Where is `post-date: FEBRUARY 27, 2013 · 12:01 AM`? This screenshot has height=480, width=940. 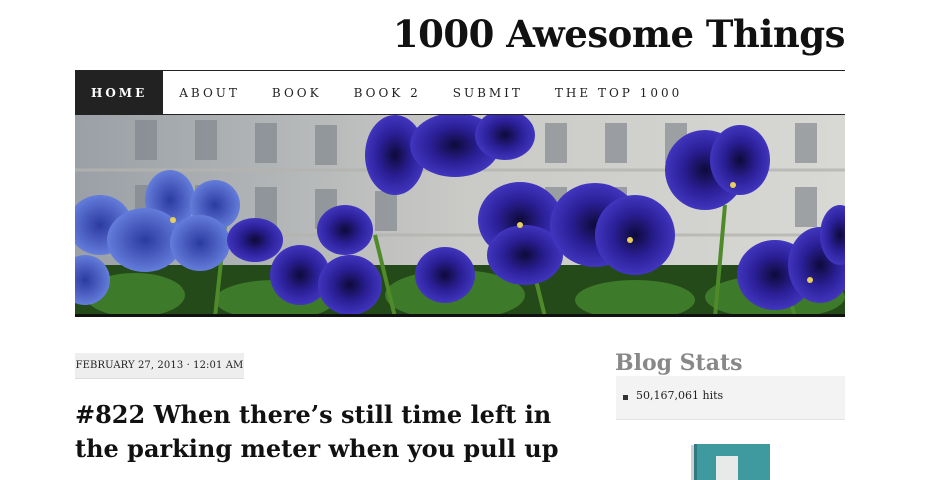 post-date: FEBRUARY 27, 2013 · 12:01 AM is located at coordinates (159, 366).